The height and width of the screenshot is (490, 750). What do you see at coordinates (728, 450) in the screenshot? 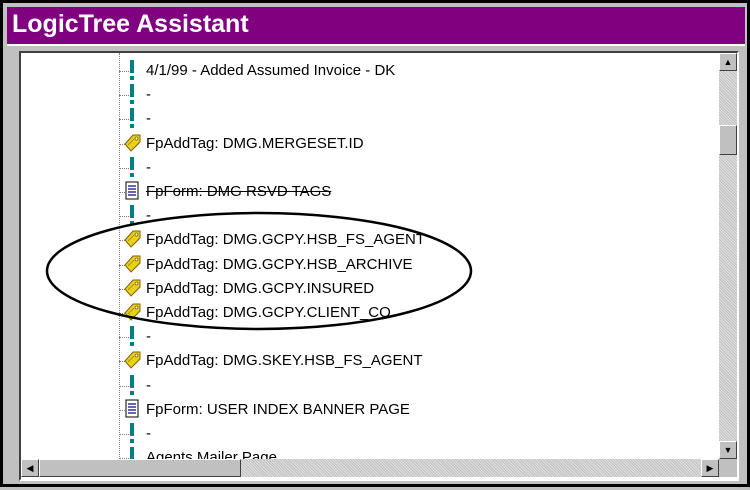
I see `arrow-down-icon: ▼` at bounding box center [728, 450].